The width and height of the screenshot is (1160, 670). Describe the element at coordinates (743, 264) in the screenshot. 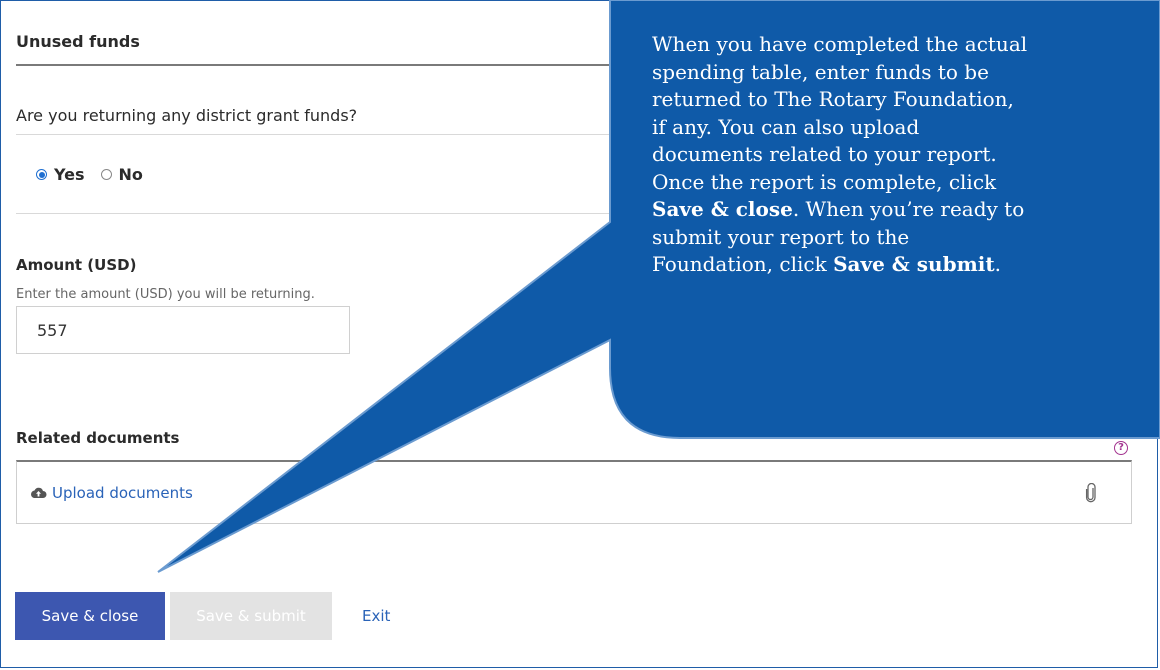

I see `callout-line-start: Foundation, click` at that location.